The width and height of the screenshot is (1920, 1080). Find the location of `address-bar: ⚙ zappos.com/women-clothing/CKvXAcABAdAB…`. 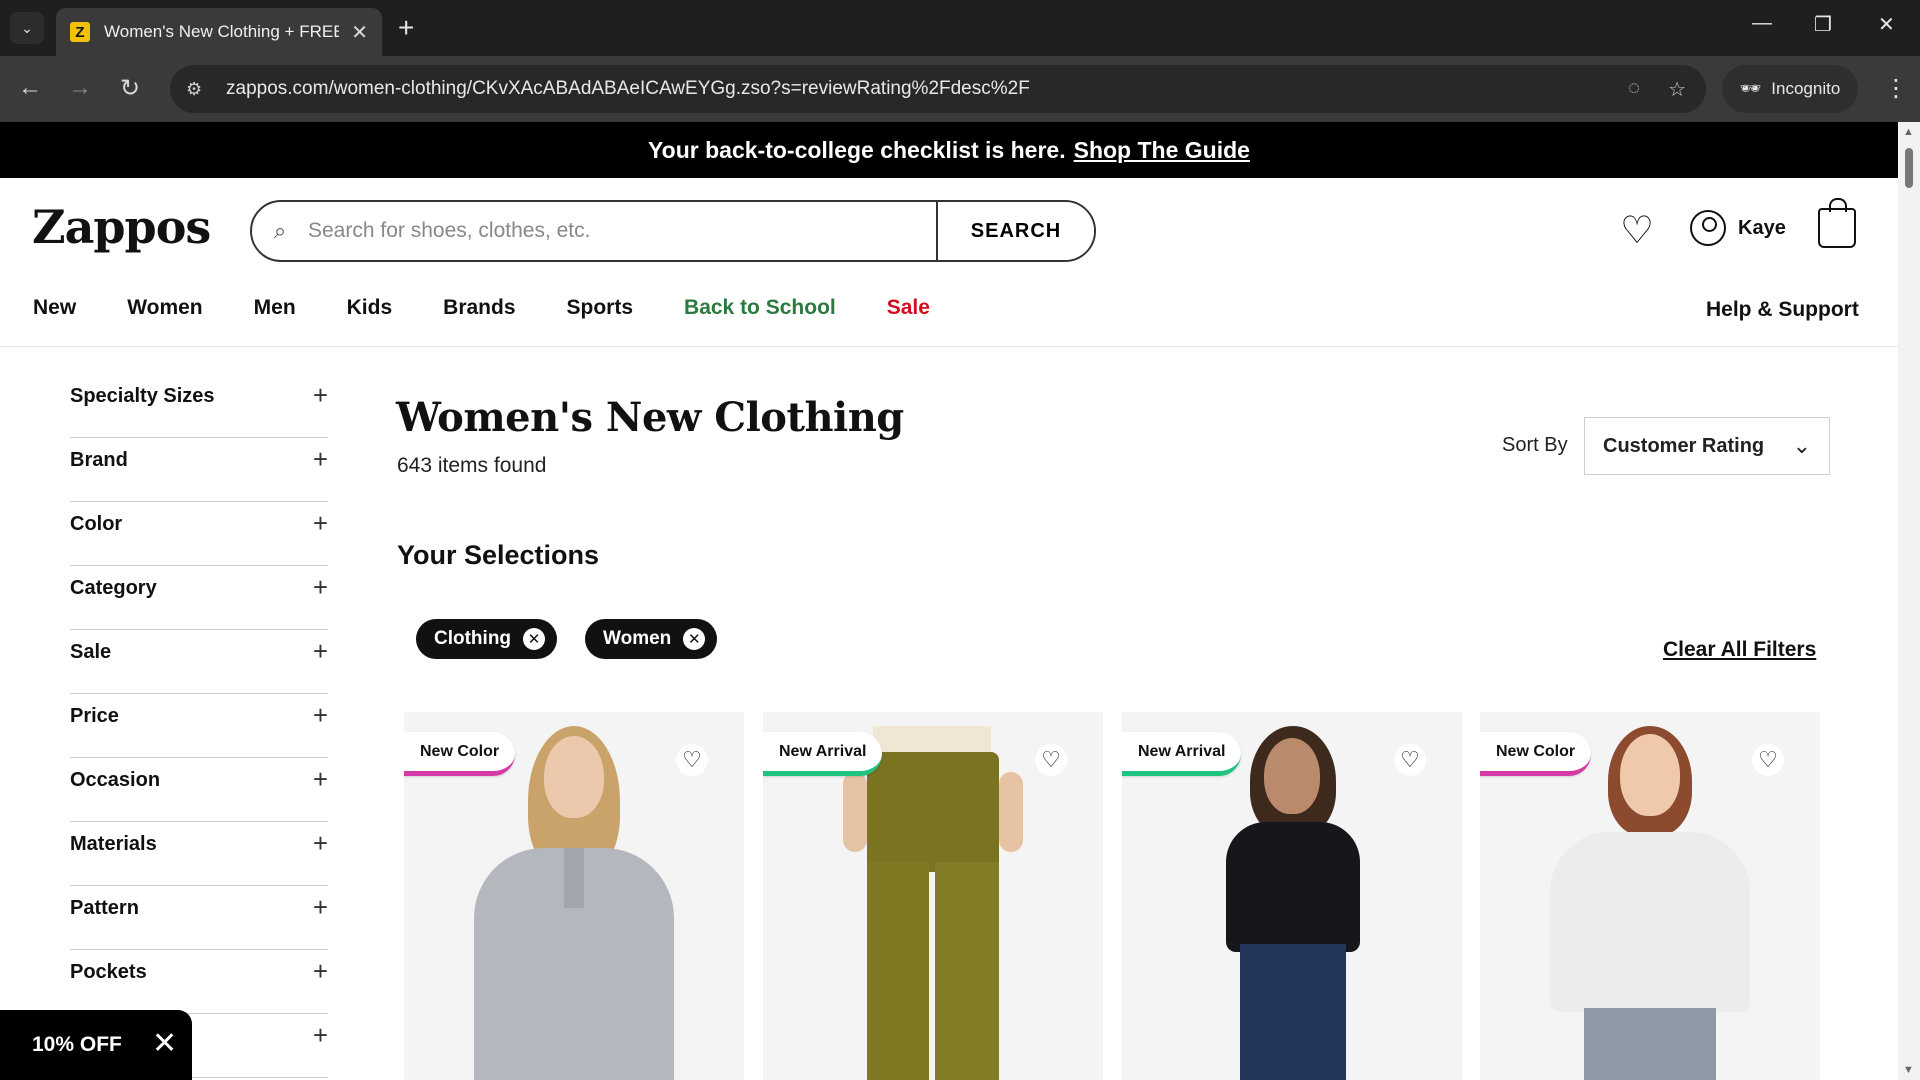

address-bar: ⚙ zappos.com/women-clothing/CKvXAcABAdAB… is located at coordinates (938, 89).